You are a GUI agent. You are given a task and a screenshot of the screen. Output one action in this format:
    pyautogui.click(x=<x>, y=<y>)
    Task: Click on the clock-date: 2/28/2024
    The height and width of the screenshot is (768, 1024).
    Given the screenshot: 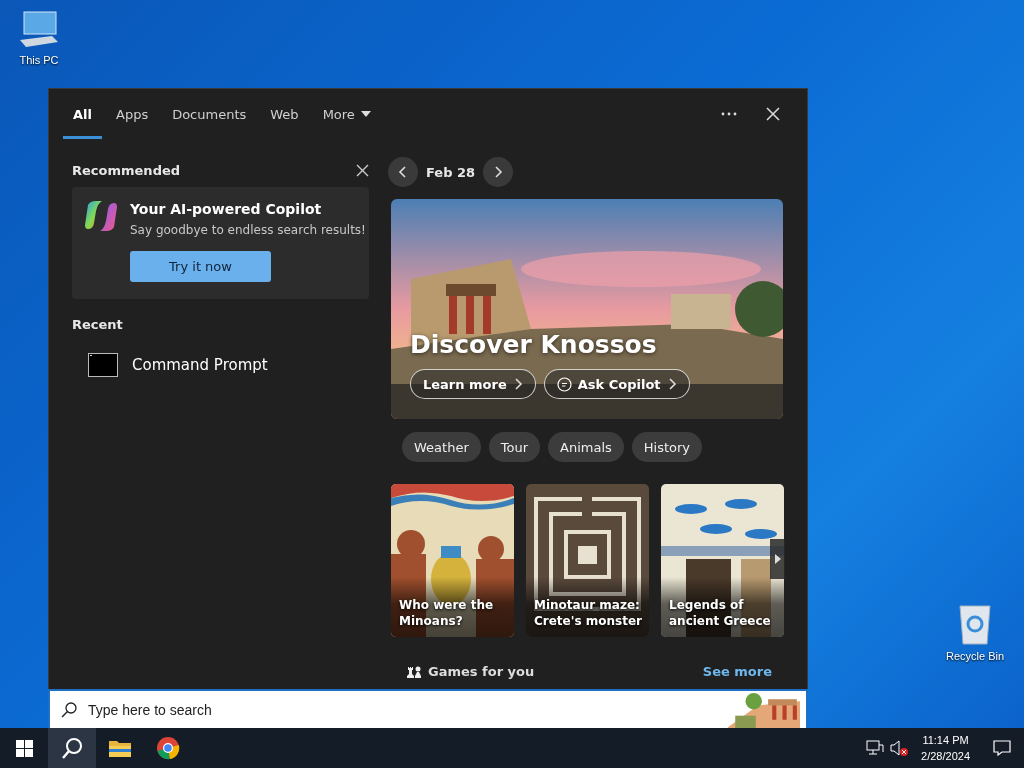 What is the action you would take?
    pyautogui.click(x=945, y=756)
    